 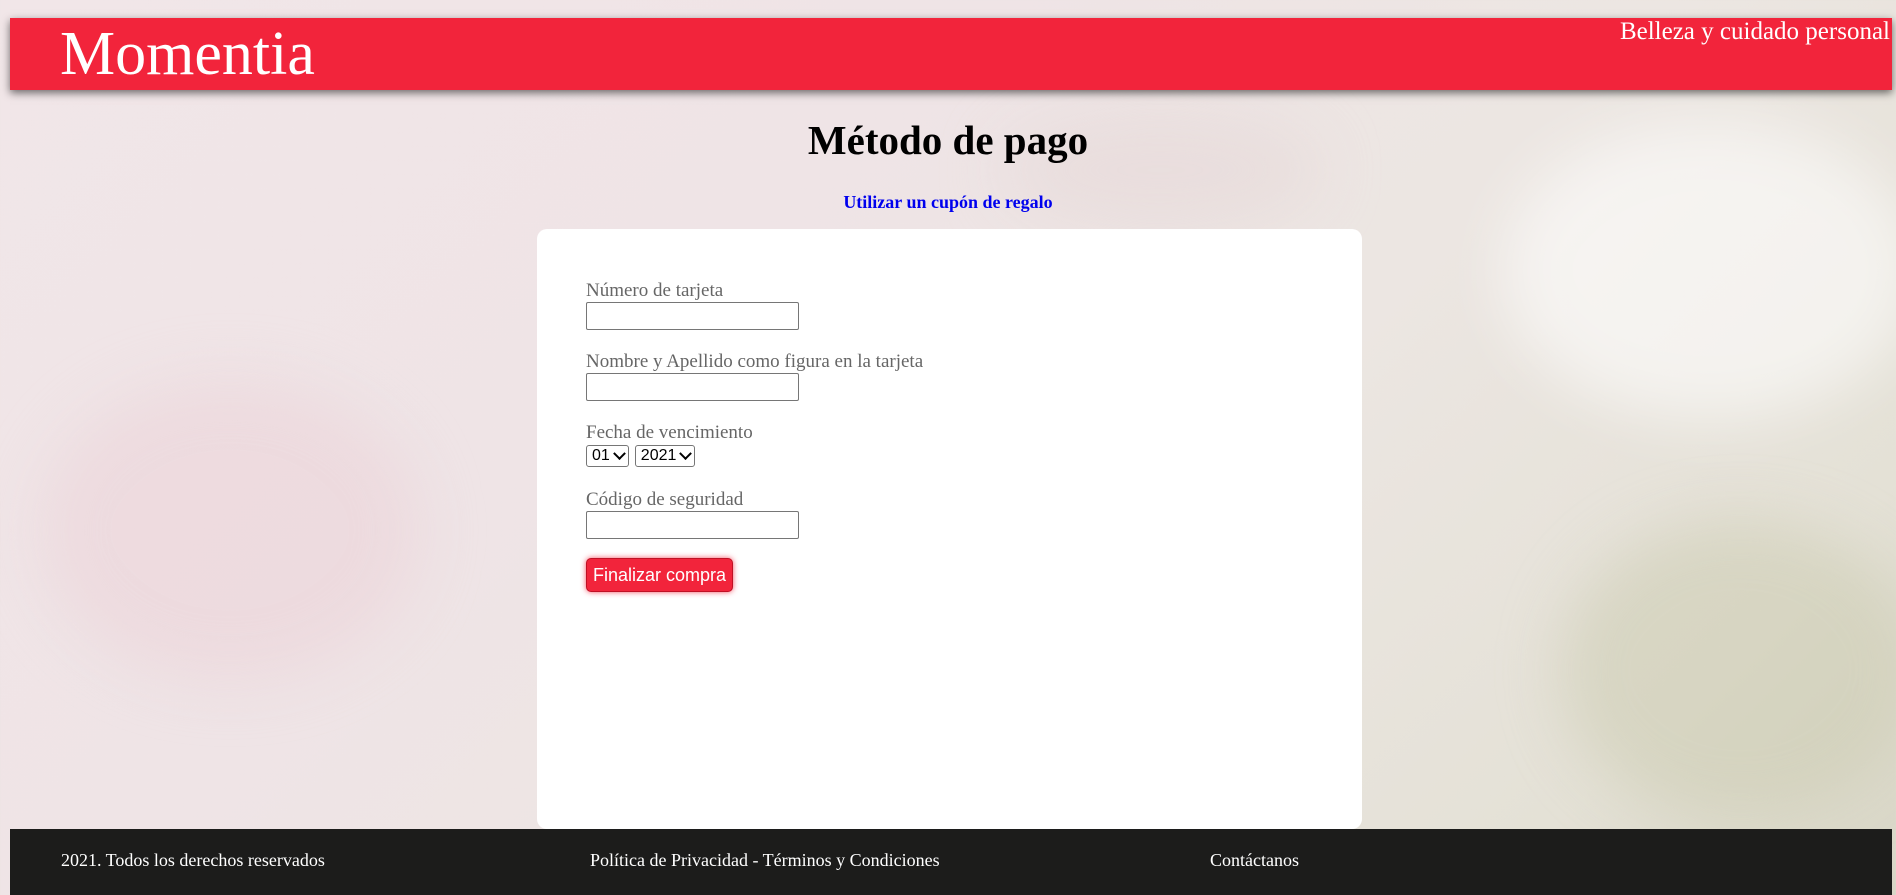 What do you see at coordinates (665, 499) in the screenshot?
I see `security-code-label: Código de seguridad` at bounding box center [665, 499].